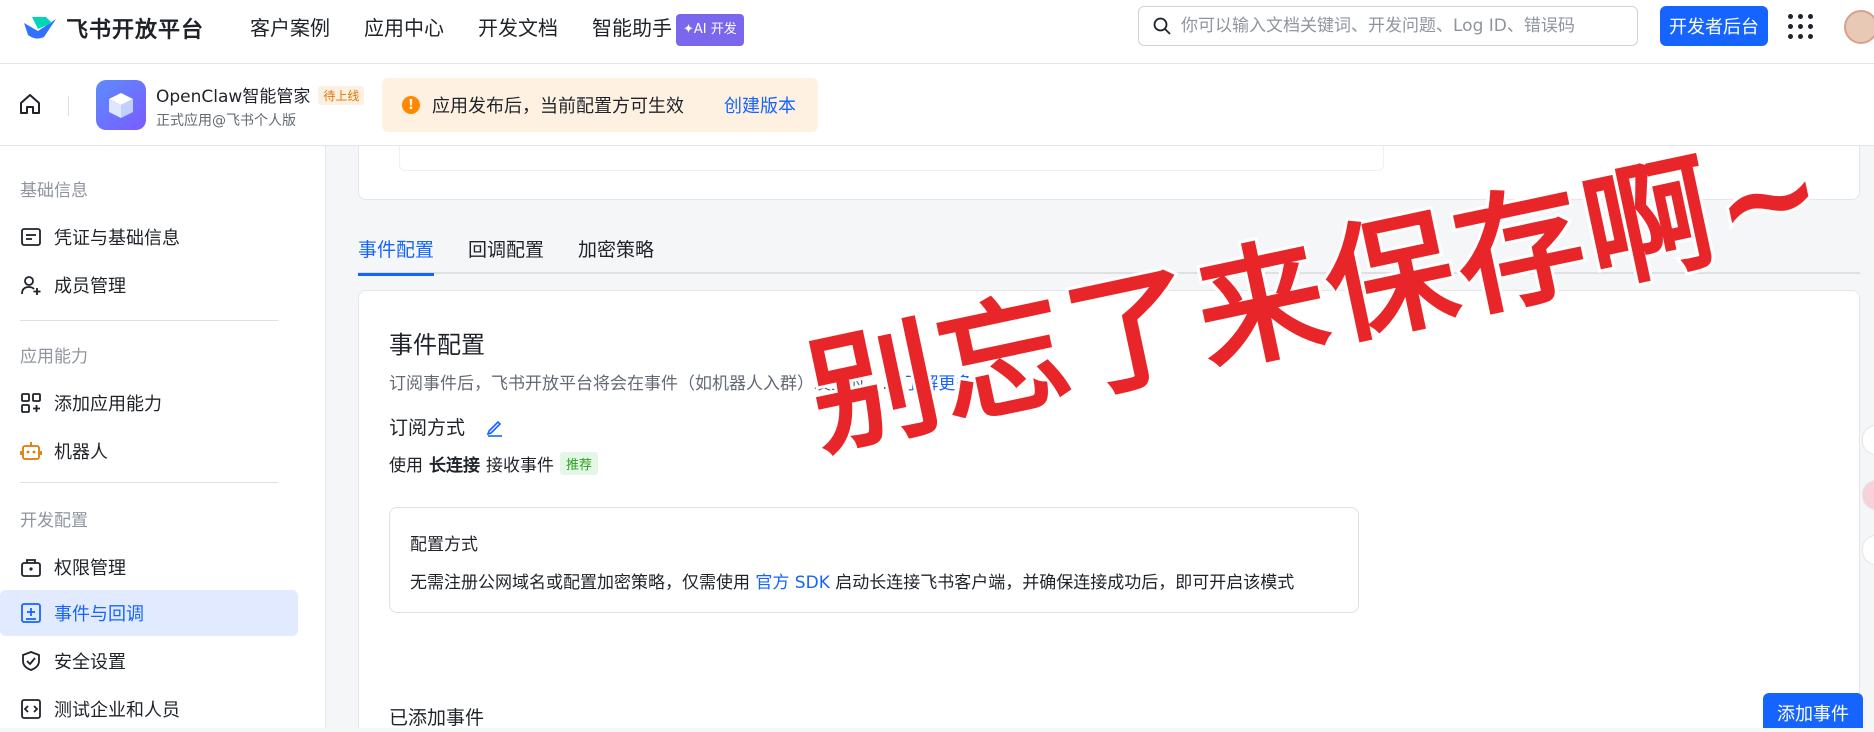 This screenshot has height=732, width=1874. Describe the element at coordinates (149, 567) in the screenshot. I see `sidebar-item-permissions: 权限管理` at that location.